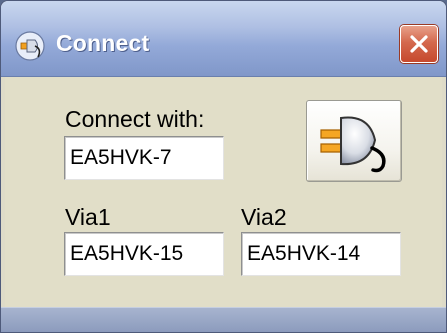  What do you see at coordinates (135, 119) in the screenshot?
I see `connect-with-label: Connect with:` at bounding box center [135, 119].